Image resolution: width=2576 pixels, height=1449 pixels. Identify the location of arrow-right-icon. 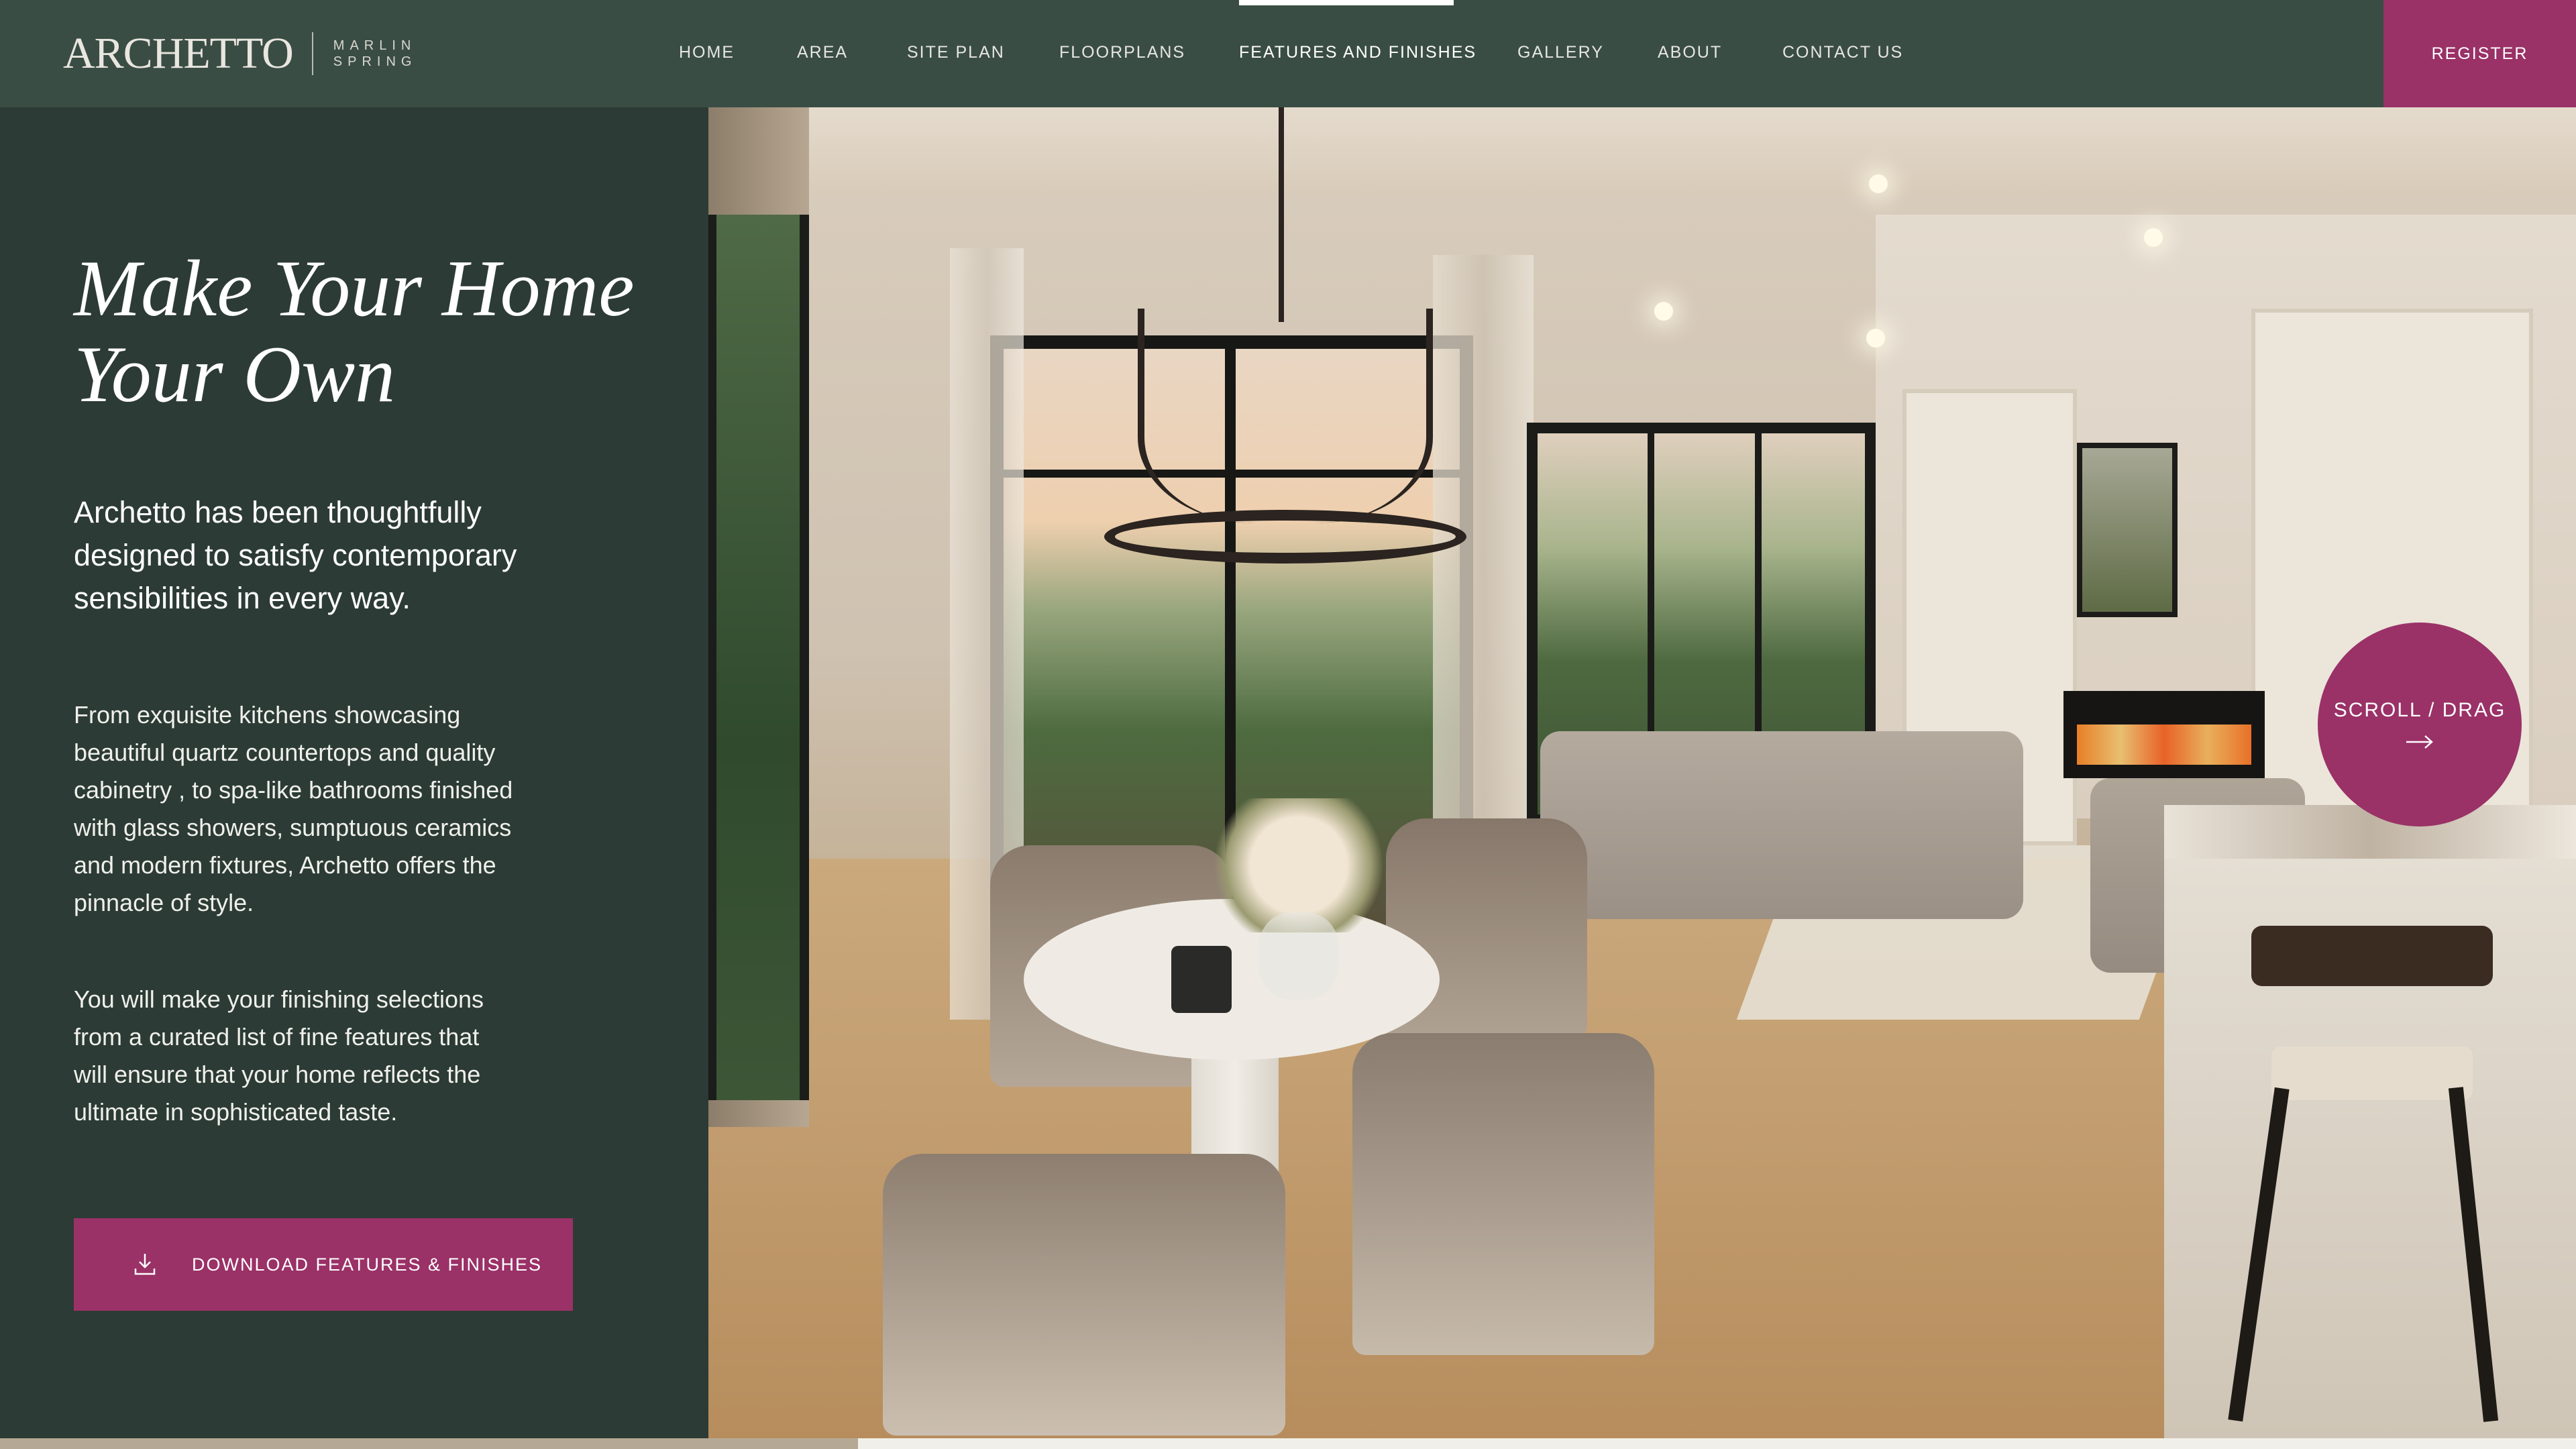
(2419, 742).